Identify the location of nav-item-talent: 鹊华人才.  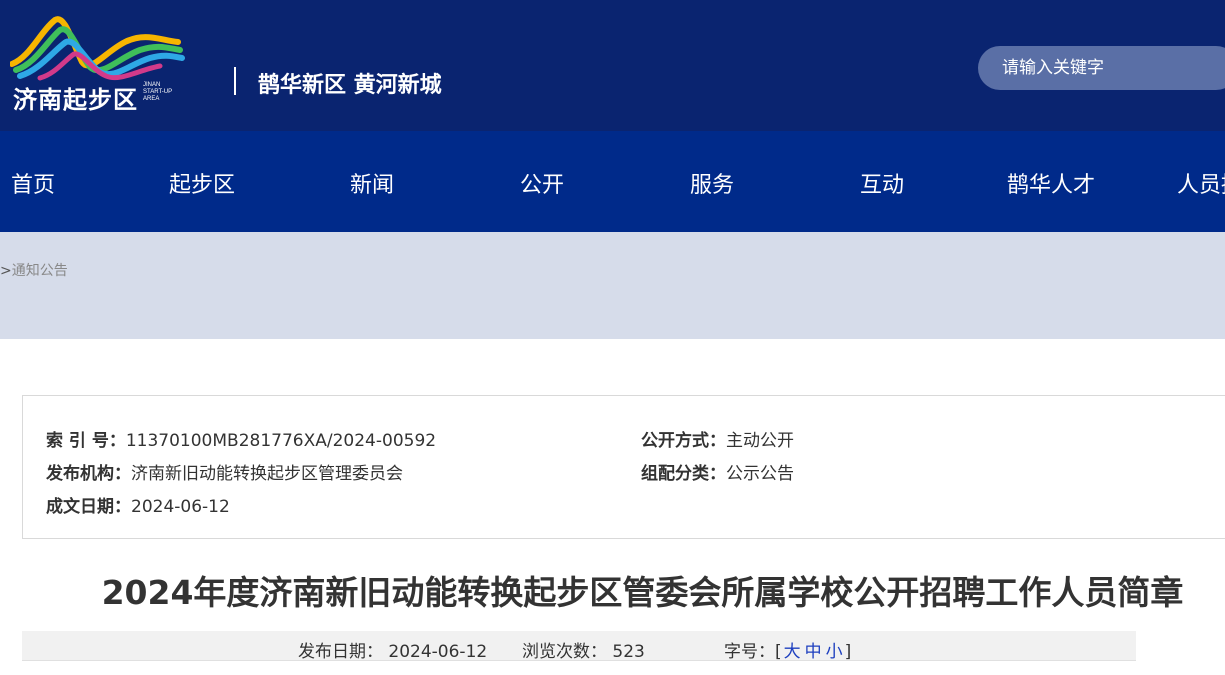
(1051, 183).